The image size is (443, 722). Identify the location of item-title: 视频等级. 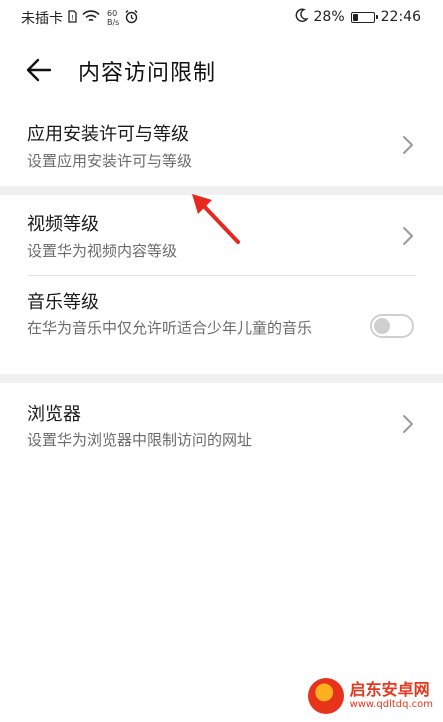
(63, 224).